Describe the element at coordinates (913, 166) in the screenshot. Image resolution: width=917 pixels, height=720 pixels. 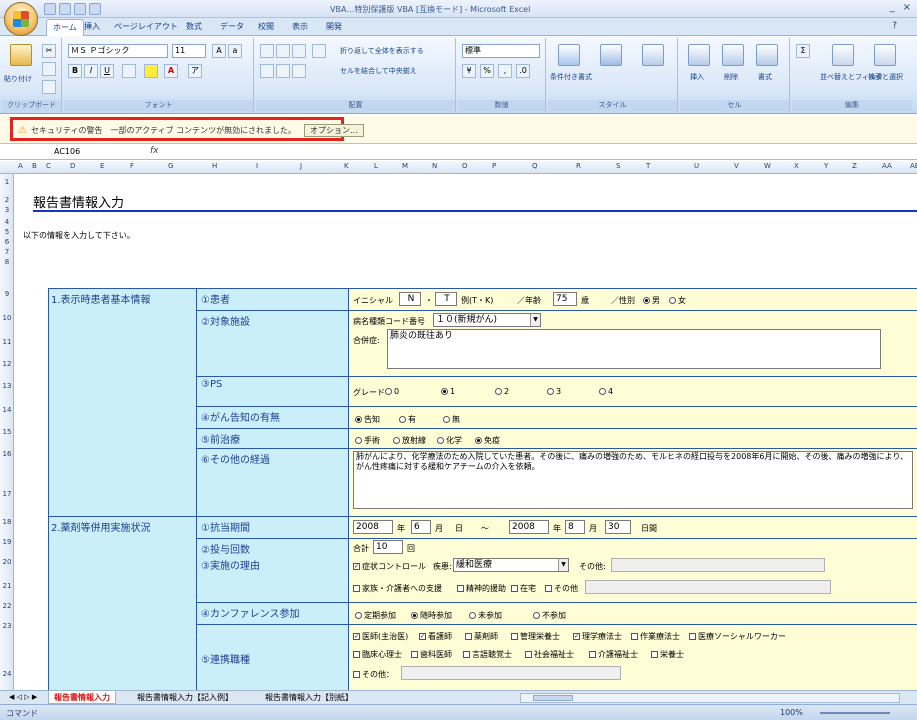
I see `column-header-ab: AB` at that location.